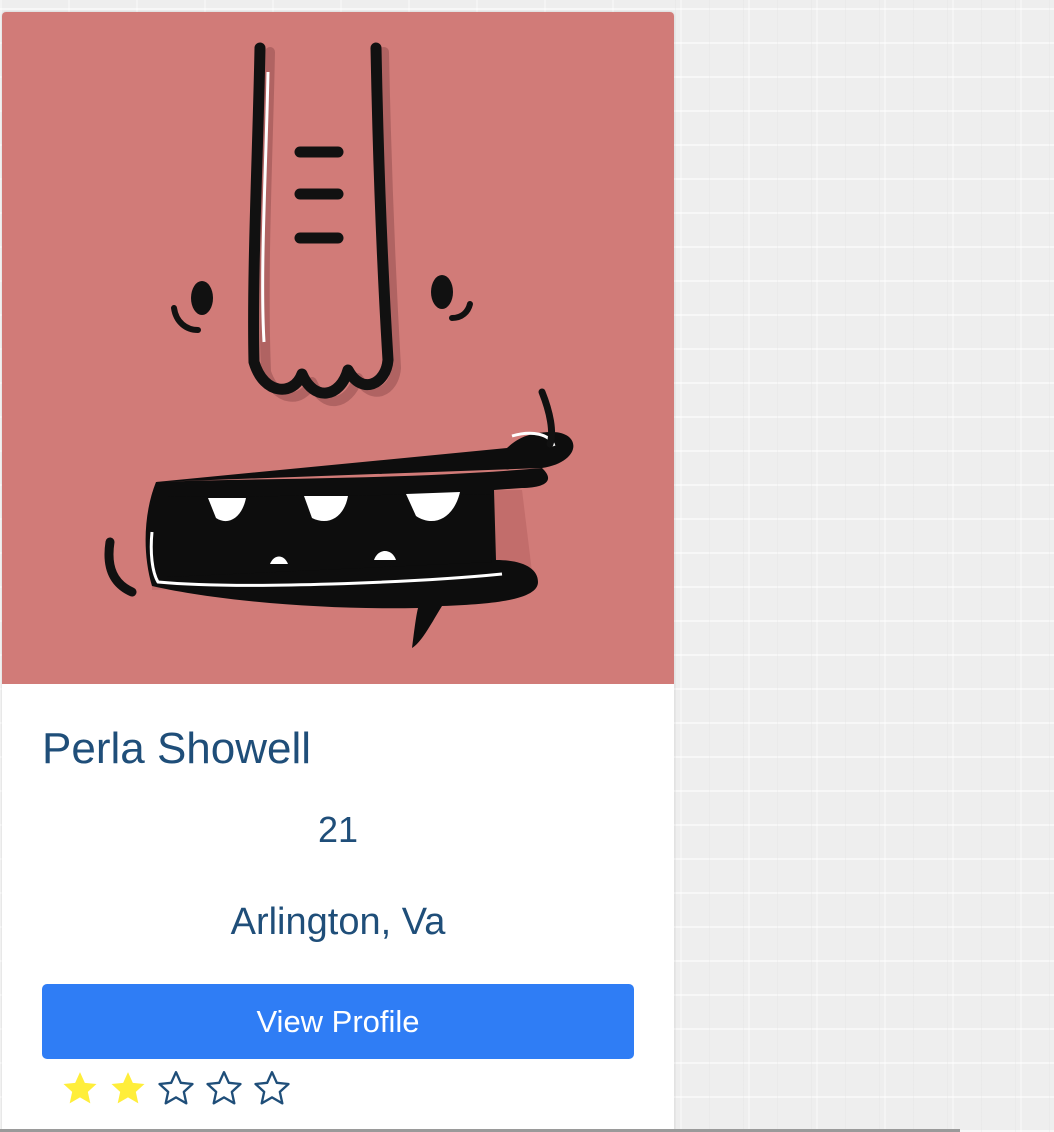 The height and width of the screenshot is (1132, 1054). I want to click on star-rating, so click(176, 1089).